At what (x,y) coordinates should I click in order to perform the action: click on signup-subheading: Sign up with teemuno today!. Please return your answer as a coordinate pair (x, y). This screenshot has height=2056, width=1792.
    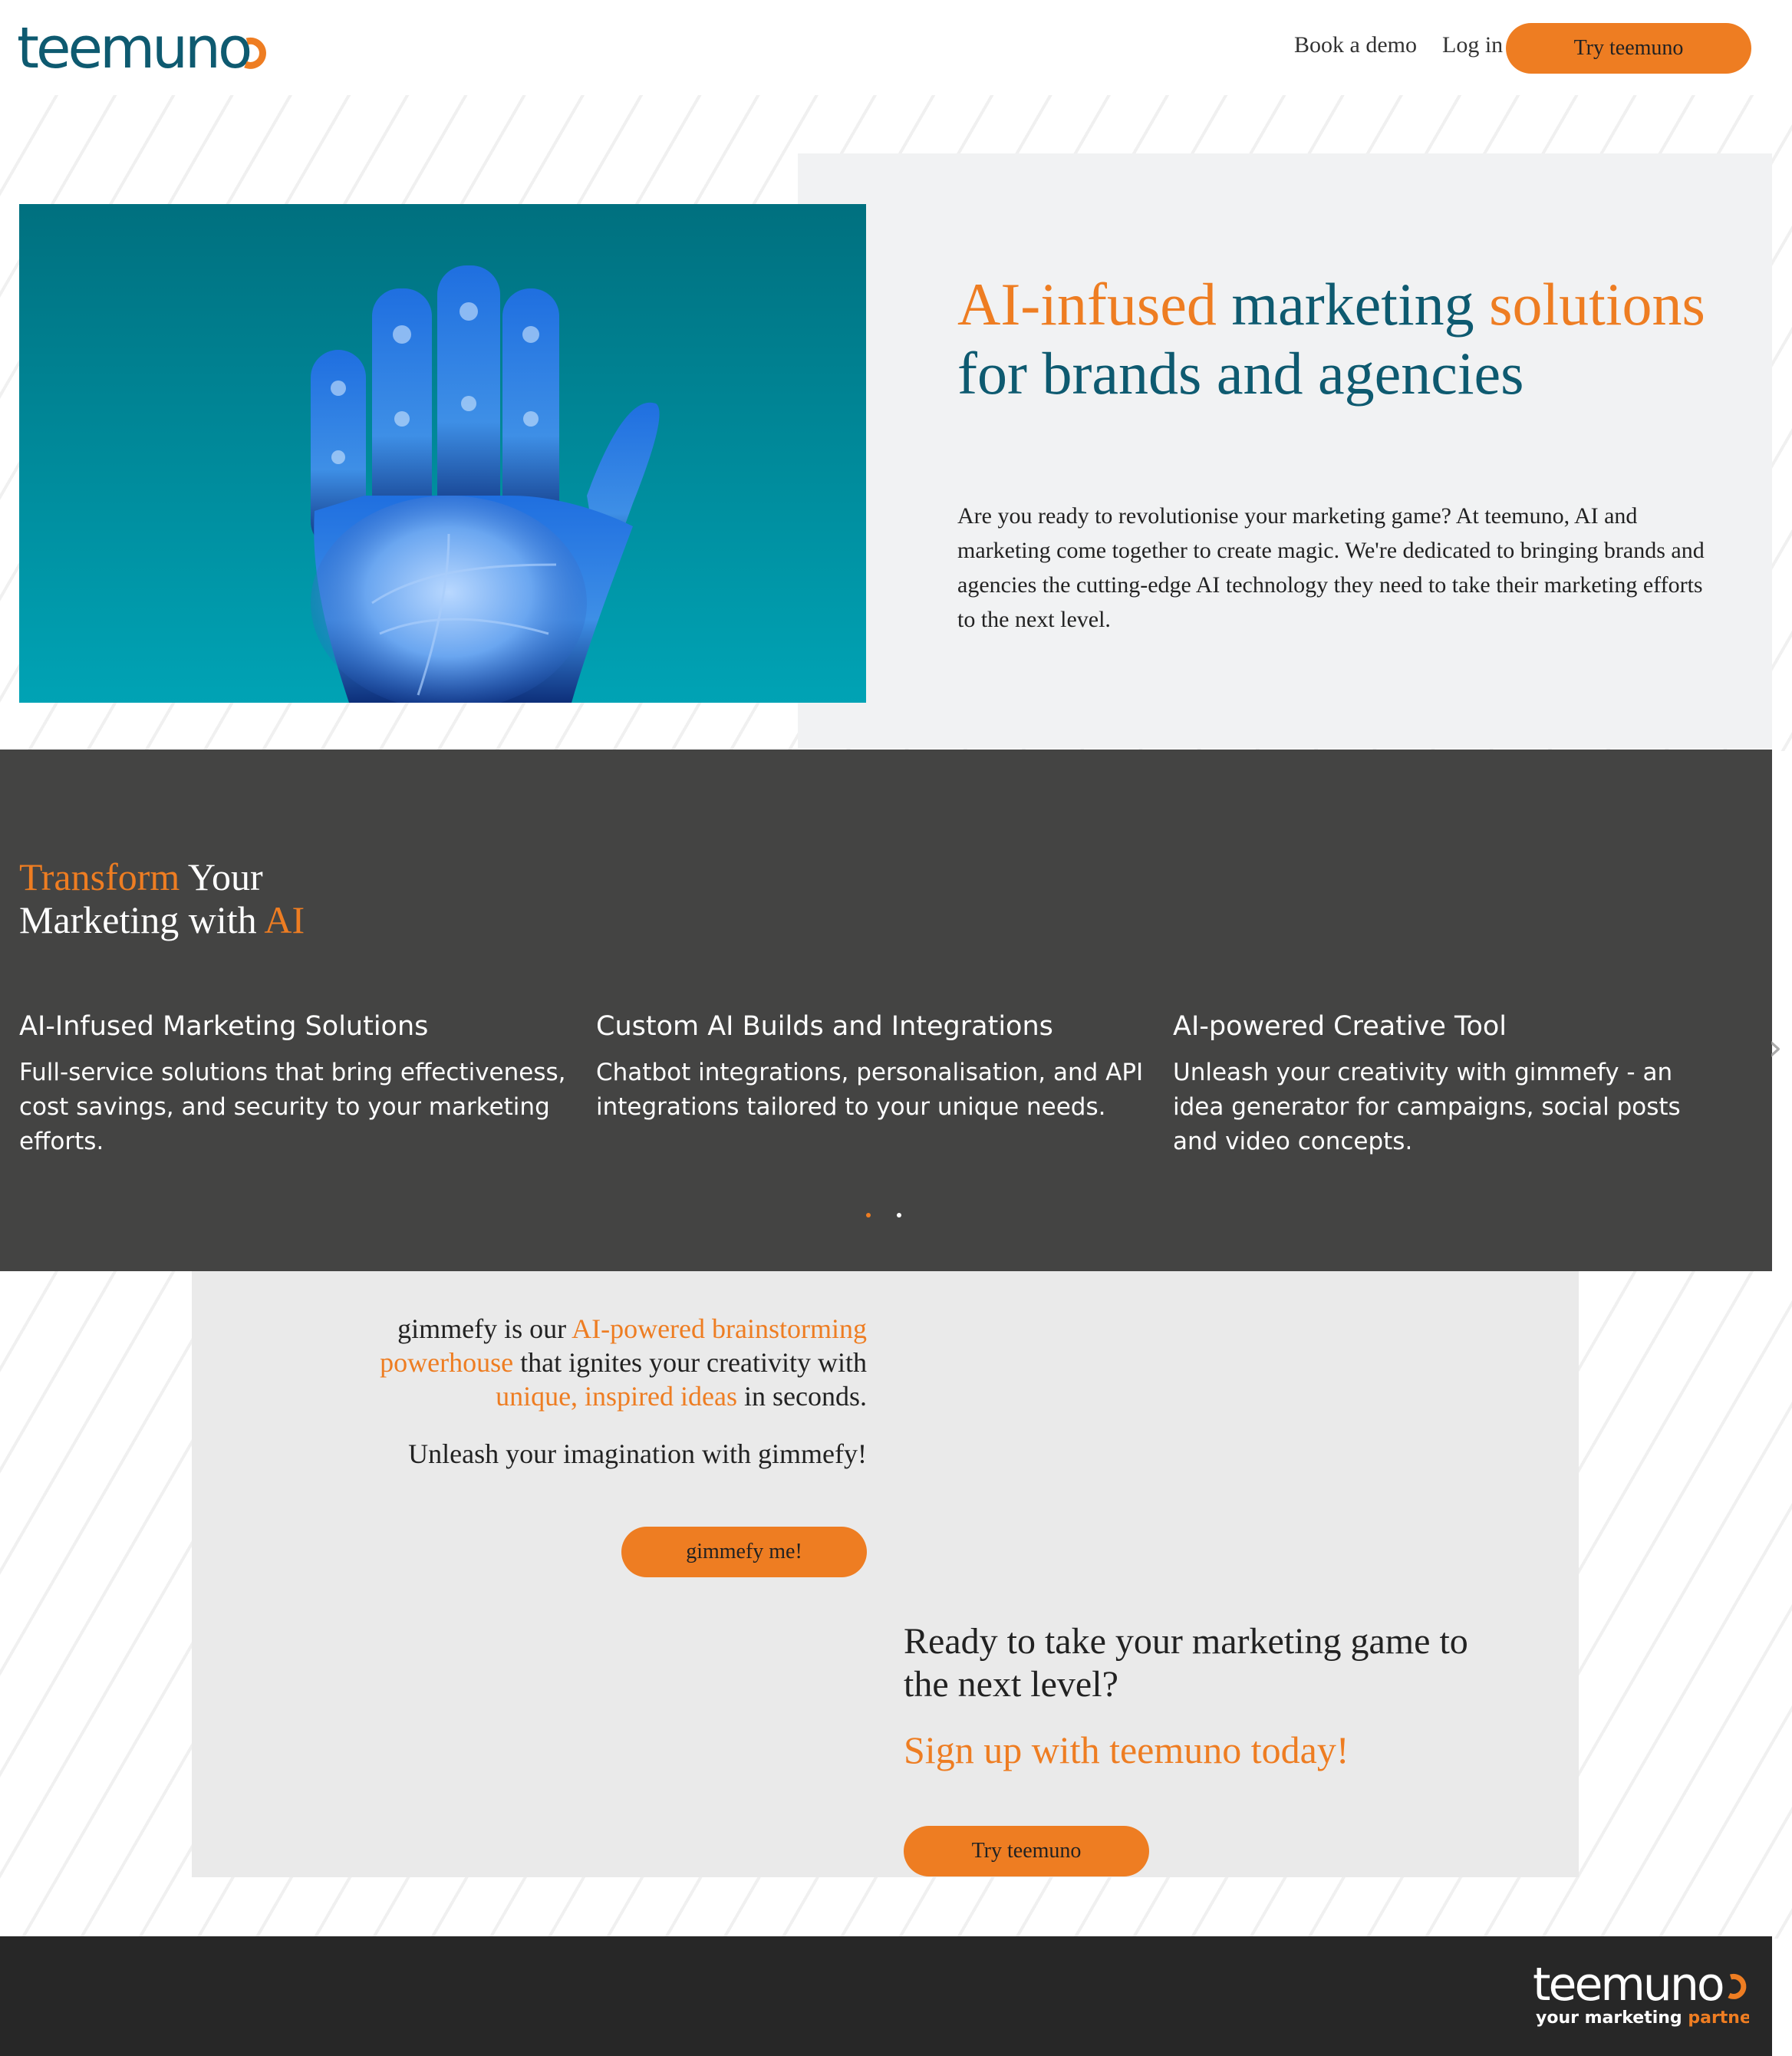
    Looking at the image, I should click on (1126, 1749).